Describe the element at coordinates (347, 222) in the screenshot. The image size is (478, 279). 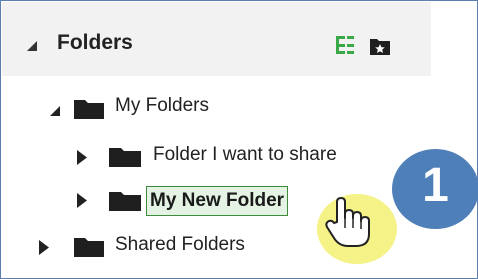
I see `hand-pointer-icon` at that location.